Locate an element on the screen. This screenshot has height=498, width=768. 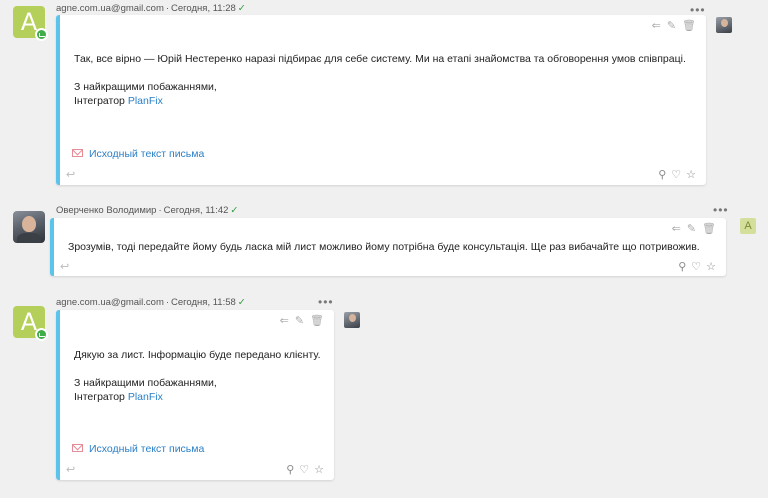
timestamp: Сегодня, 11:42 is located at coordinates (196, 210).